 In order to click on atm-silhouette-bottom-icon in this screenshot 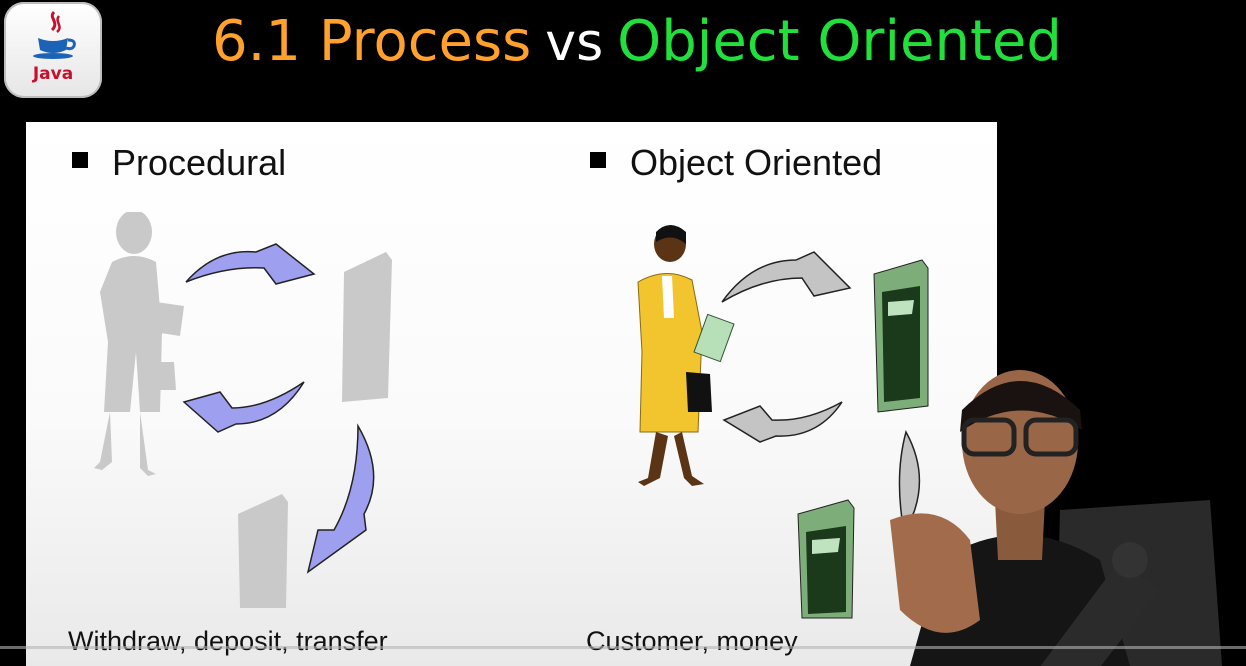, I will do `click(263, 551)`.